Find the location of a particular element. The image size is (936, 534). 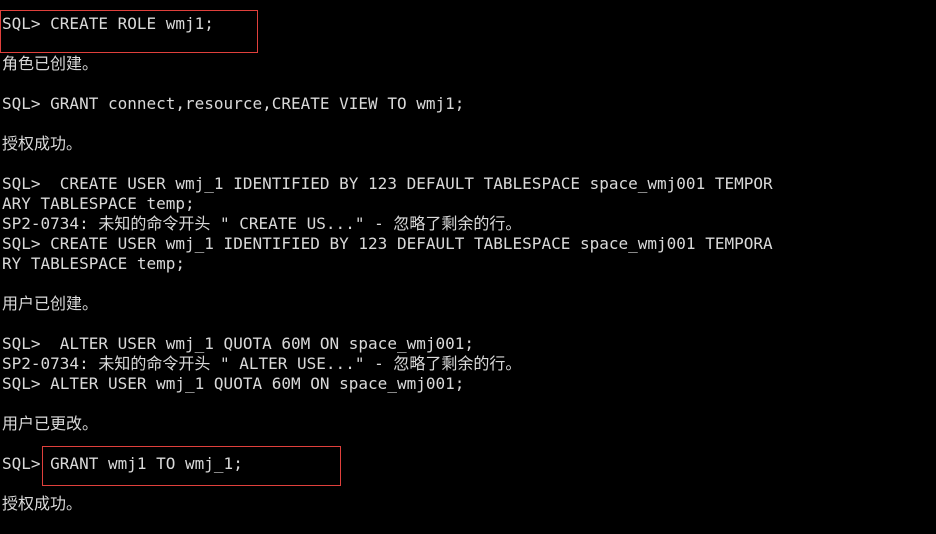

sql-command-create-user-wrap: RY TABLESPACE temp; is located at coordinates (94, 263).